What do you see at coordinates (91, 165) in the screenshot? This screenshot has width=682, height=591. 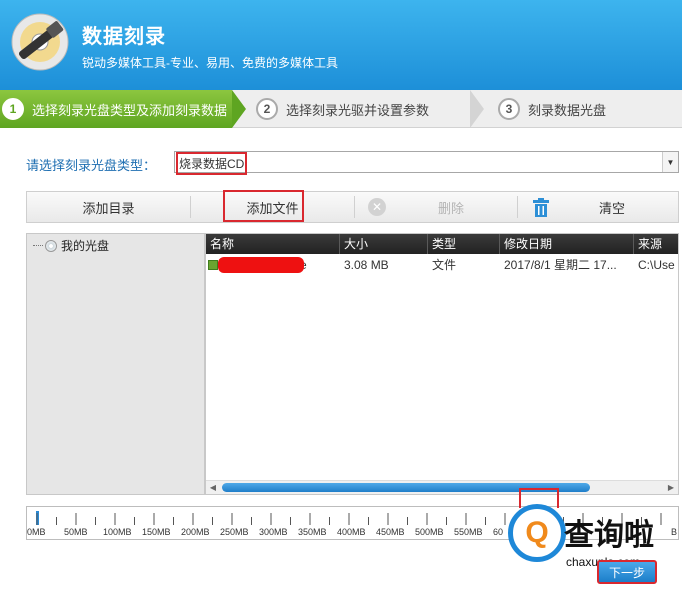 I see `disc-type-label: 请选择刻录光盘类型：` at bounding box center [91, 165].